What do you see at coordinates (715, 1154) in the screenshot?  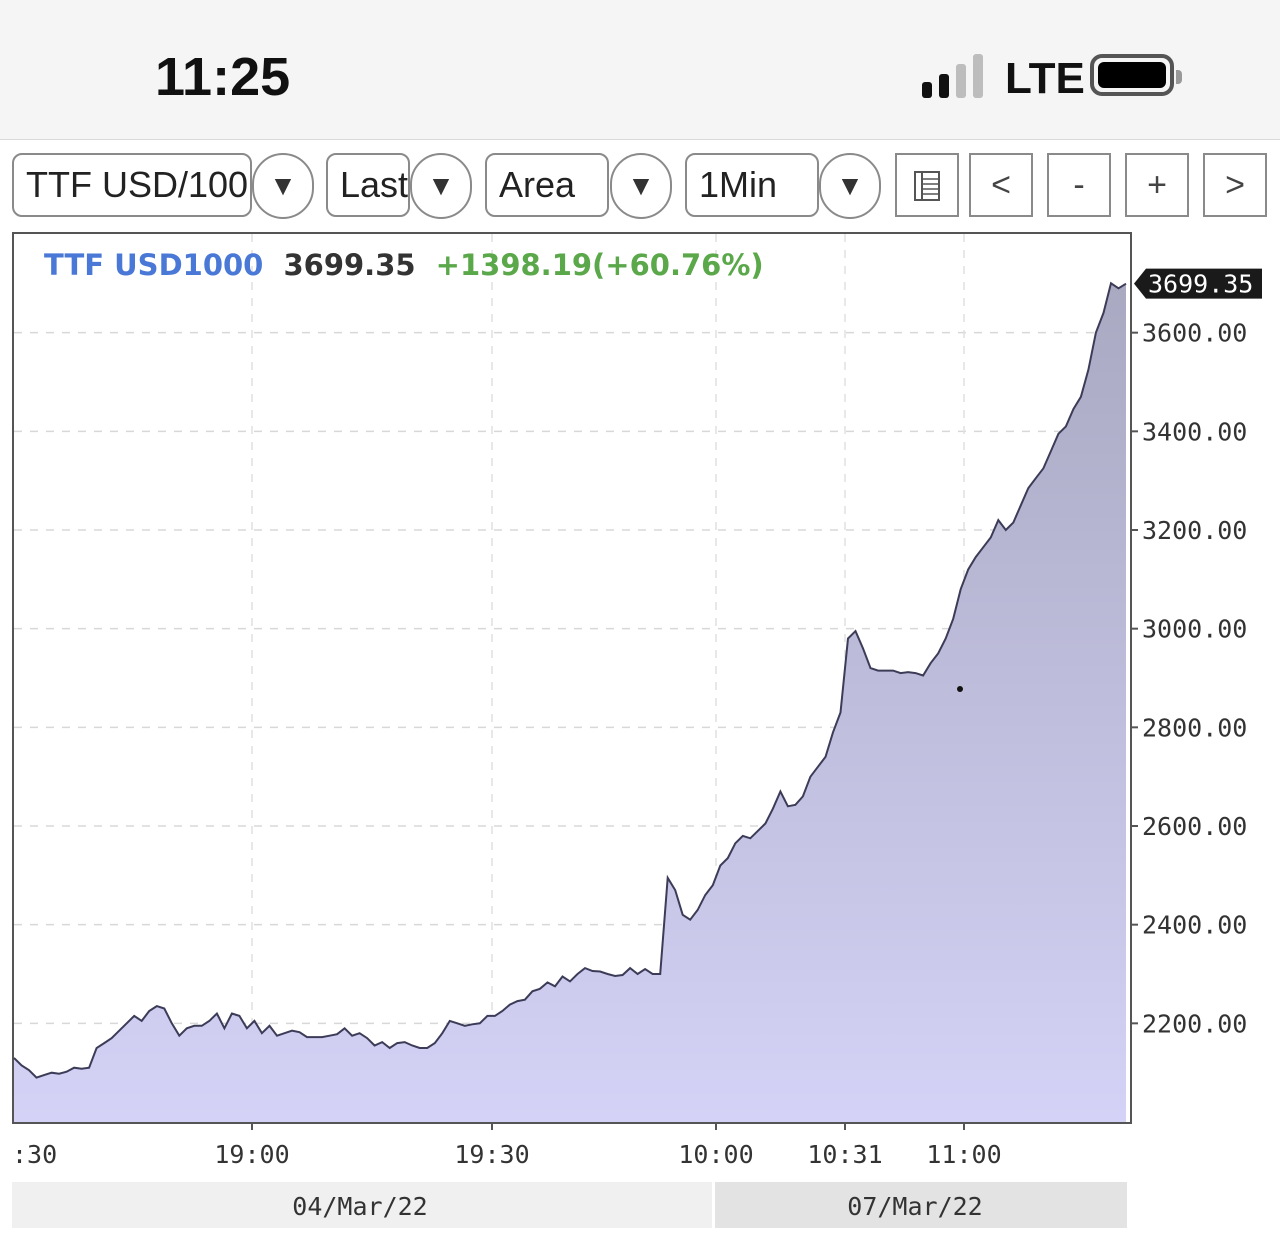 I see `x-tick-label: 10:00` at bounding box center [715, 1154].